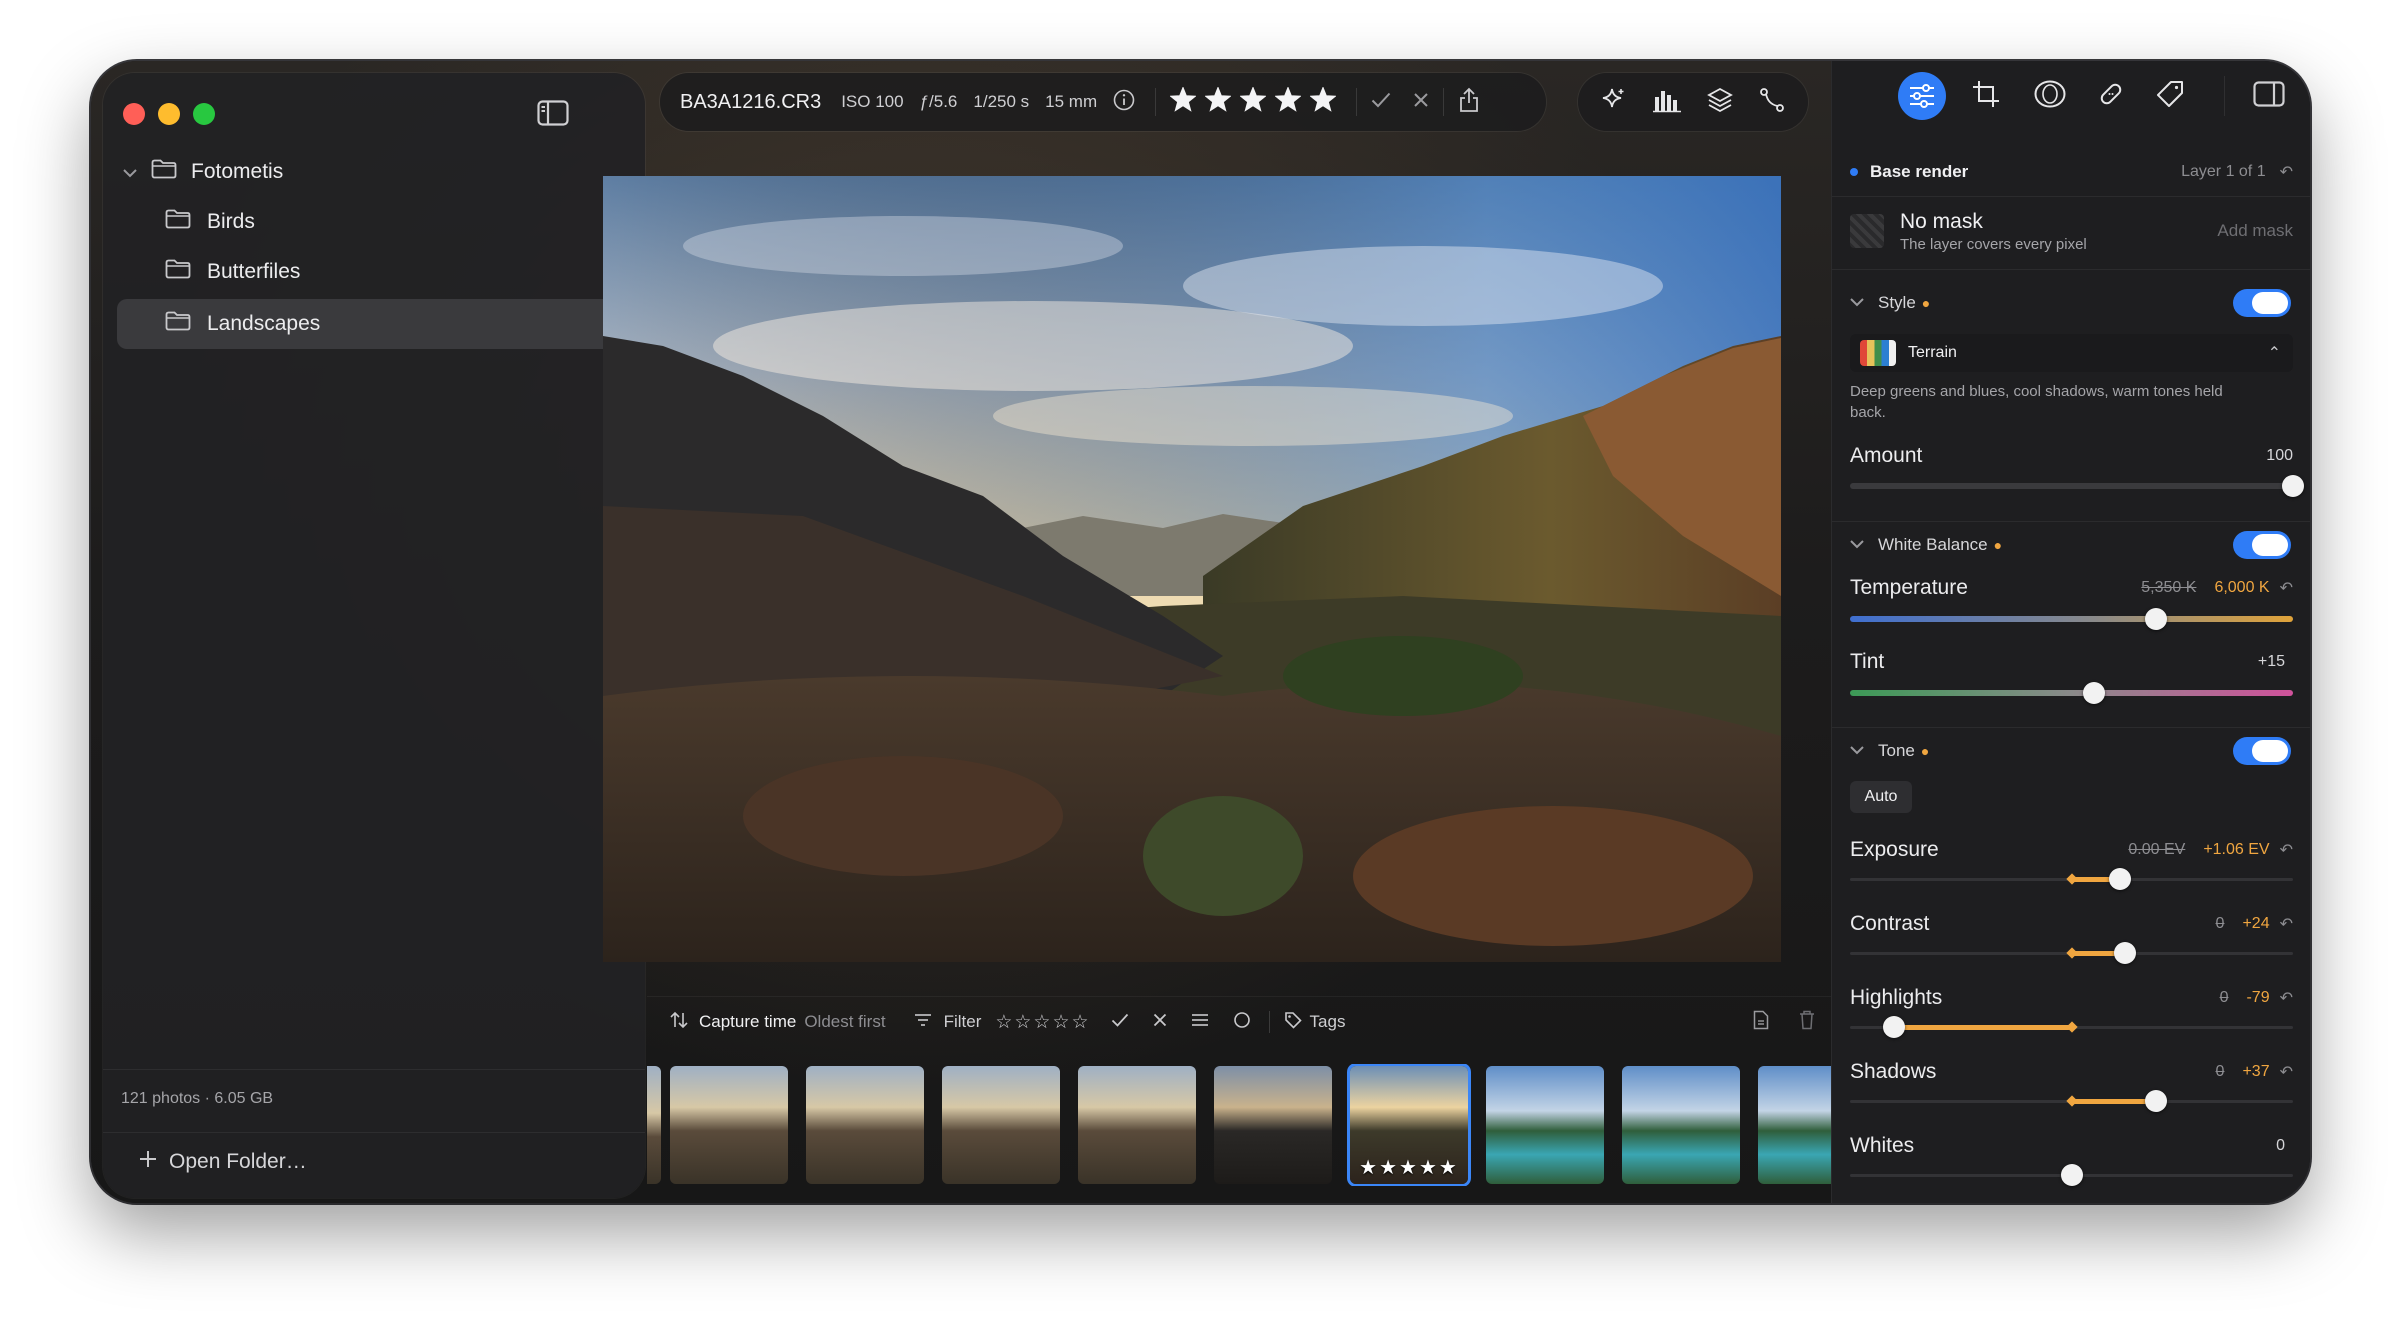  What do you see at coordinates (923, 1022) in the screenshot?
I see `filter-lines-icon` at bounding box center [923, 1022].